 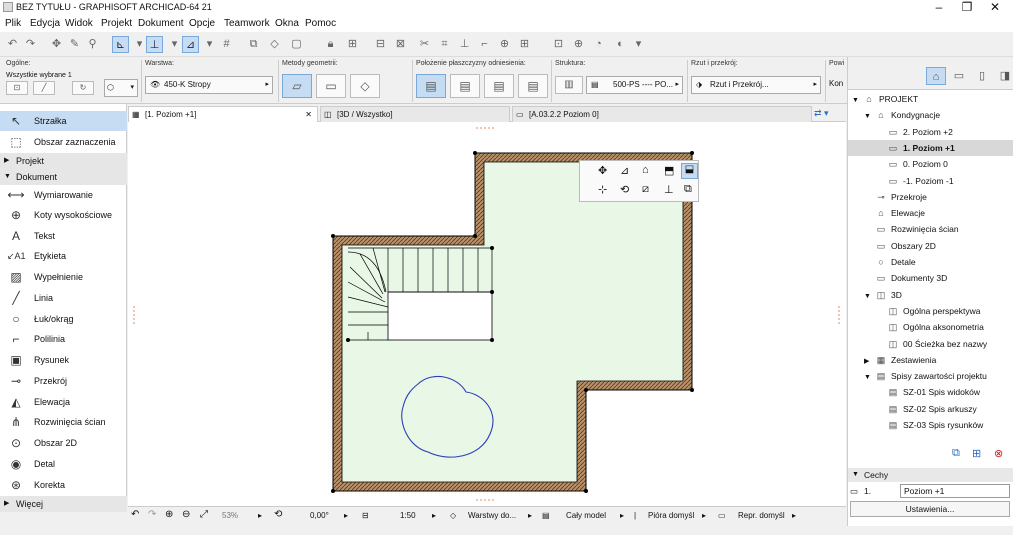 What do you see at coordinates (1004, 76) in the screenshot?
I see `publisher-icon: ◨` at bounding box center [1004, 76].